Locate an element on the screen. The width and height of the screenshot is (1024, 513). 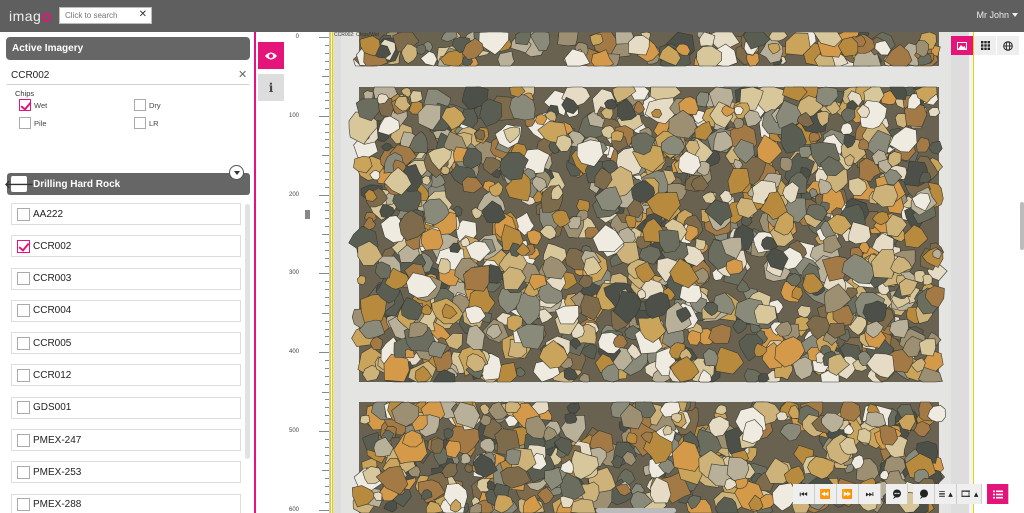
list-item: CCR012 is located at coordinates (126, 375).